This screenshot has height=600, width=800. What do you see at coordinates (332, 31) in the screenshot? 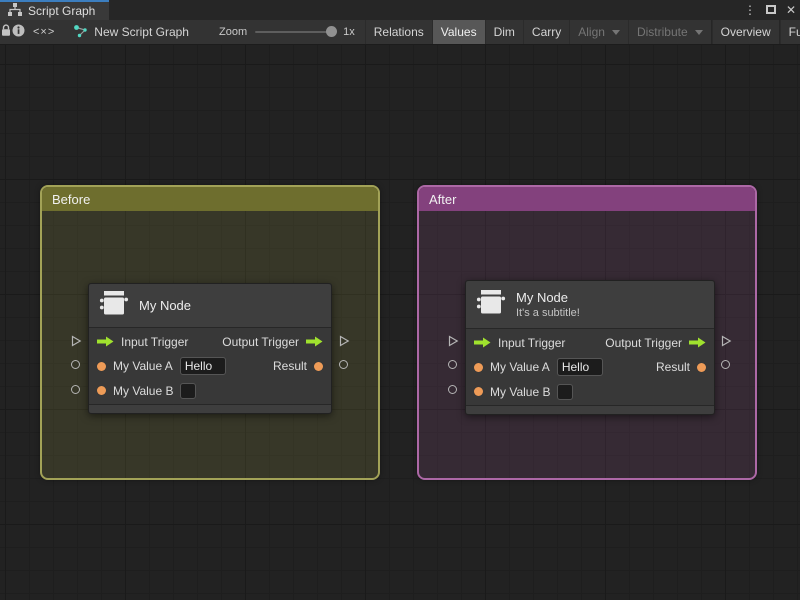
I see `zoom-slider-handle` at bounding box center [332, 31].